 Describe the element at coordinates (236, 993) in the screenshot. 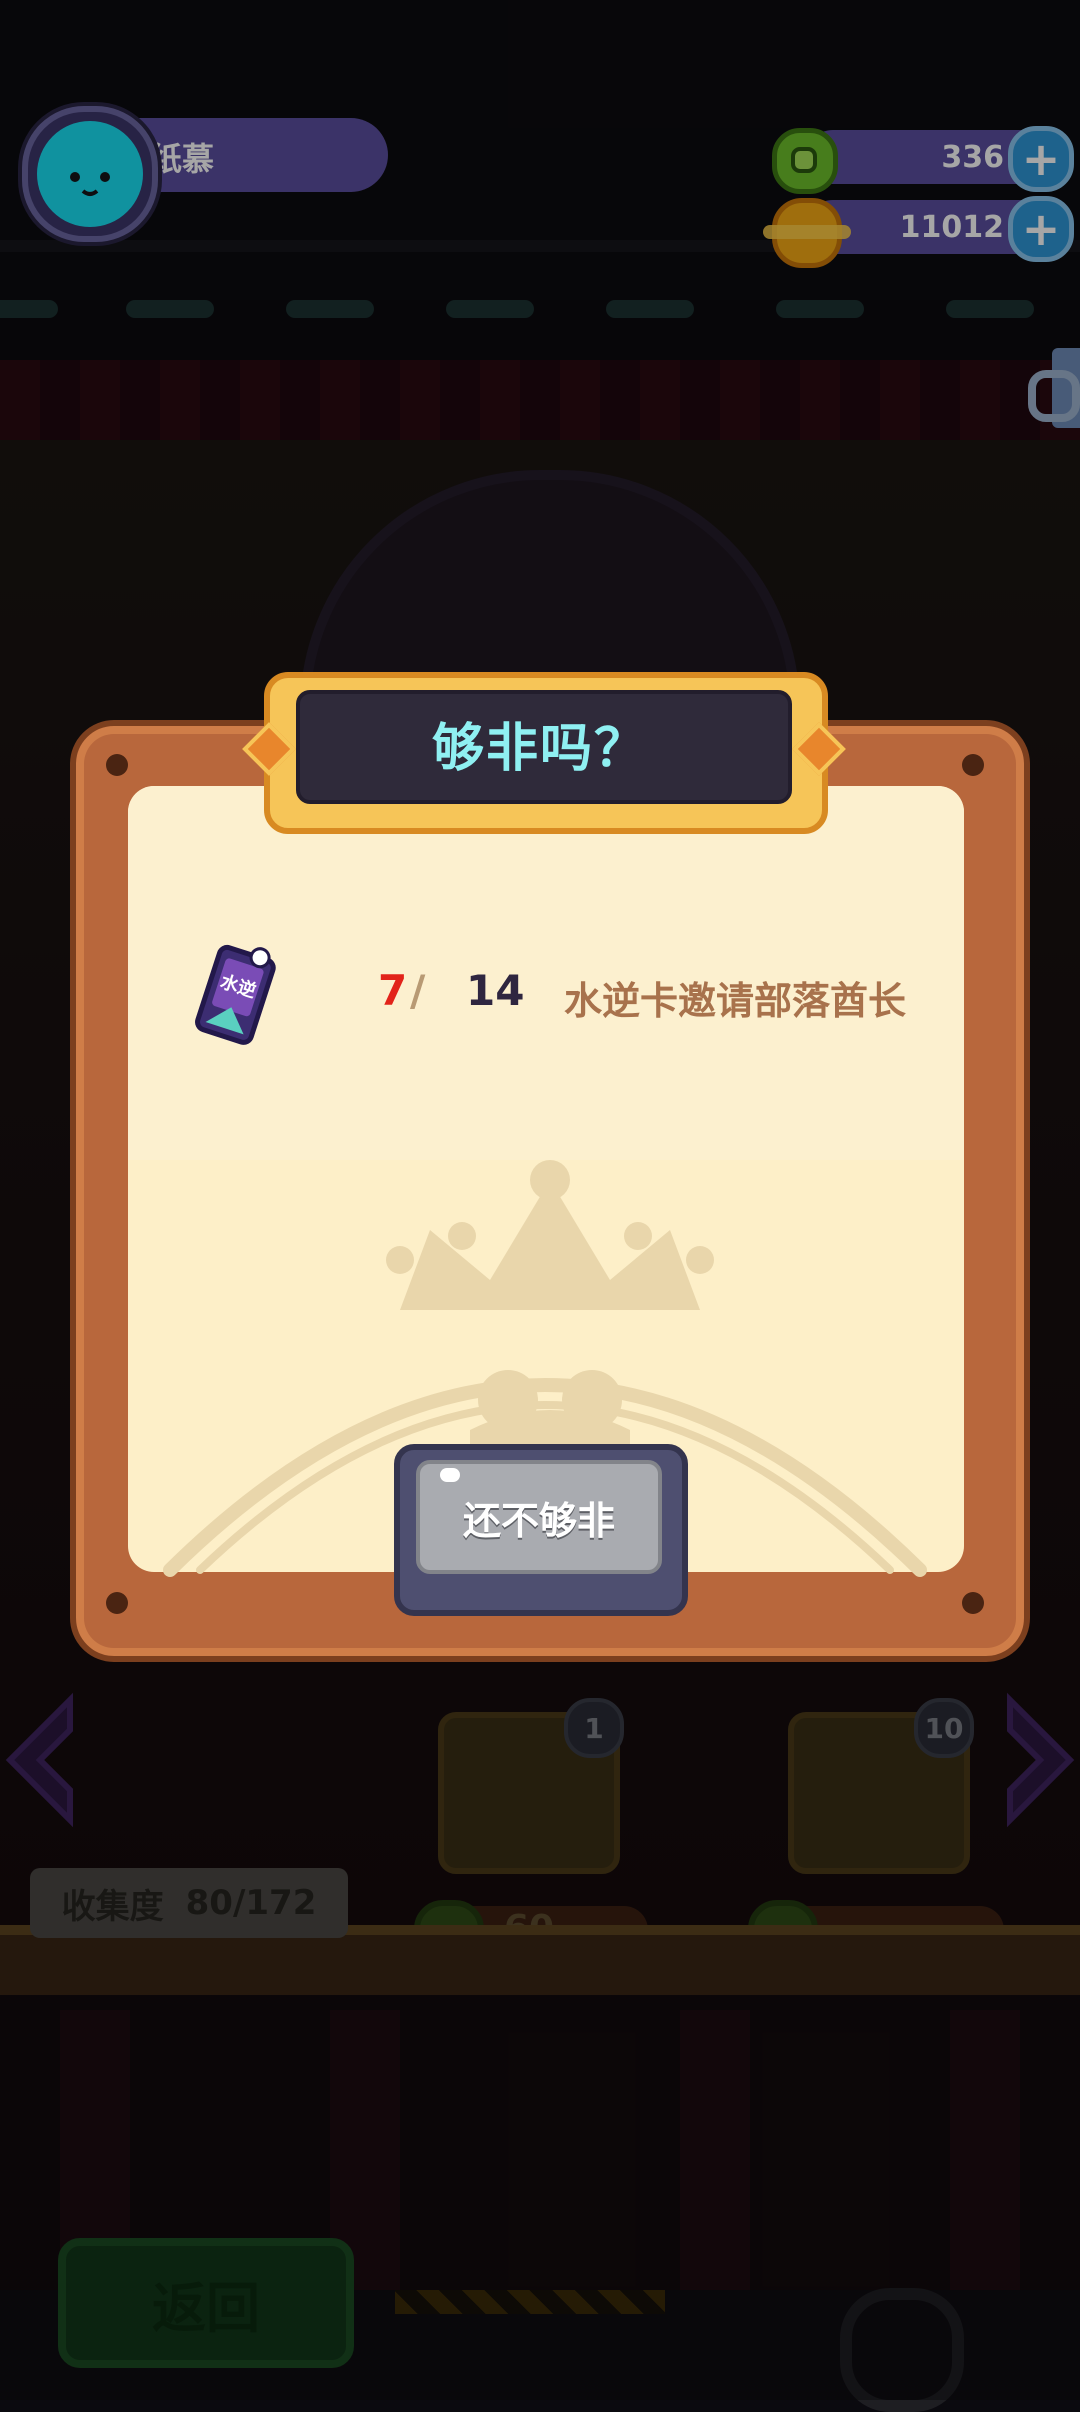

I see `water-reverse-card-icon: 水逆` at that location.